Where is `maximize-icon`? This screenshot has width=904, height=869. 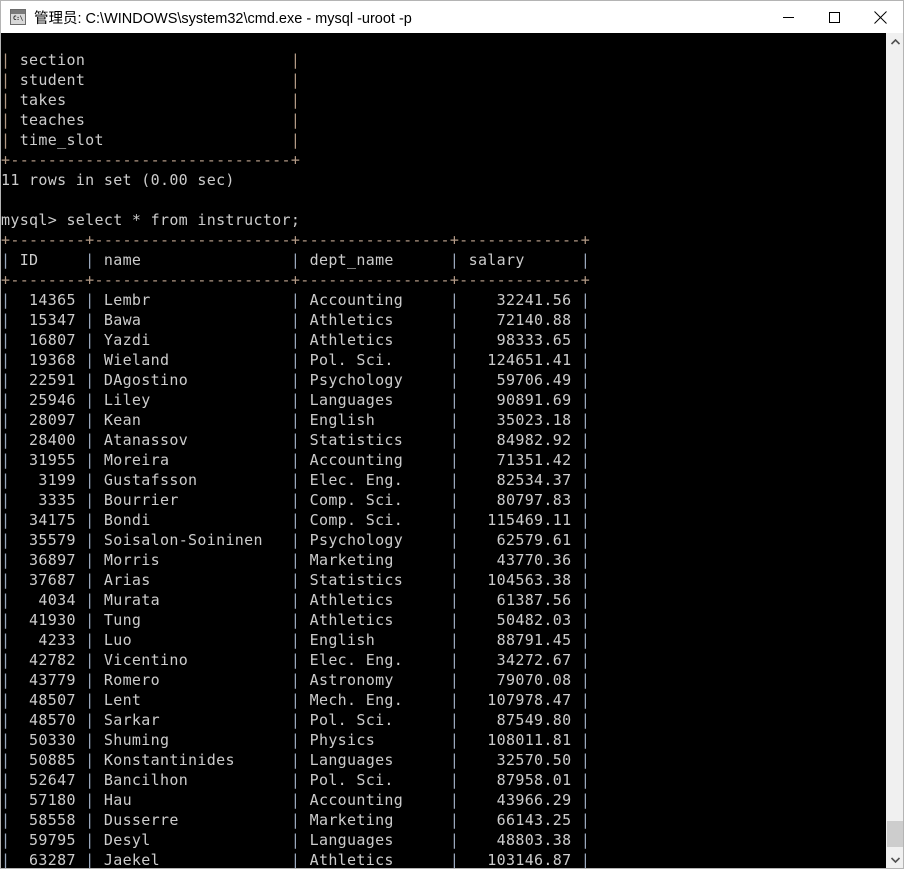
maximize-icon is located at coordinates (834, 17).